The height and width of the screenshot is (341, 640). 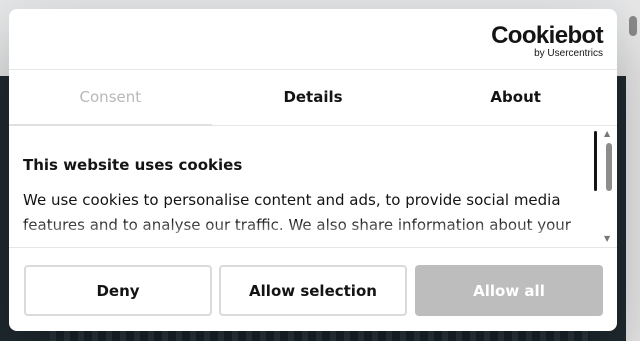 I want to click on content-focus-indicator, so click(x=595, y=161).